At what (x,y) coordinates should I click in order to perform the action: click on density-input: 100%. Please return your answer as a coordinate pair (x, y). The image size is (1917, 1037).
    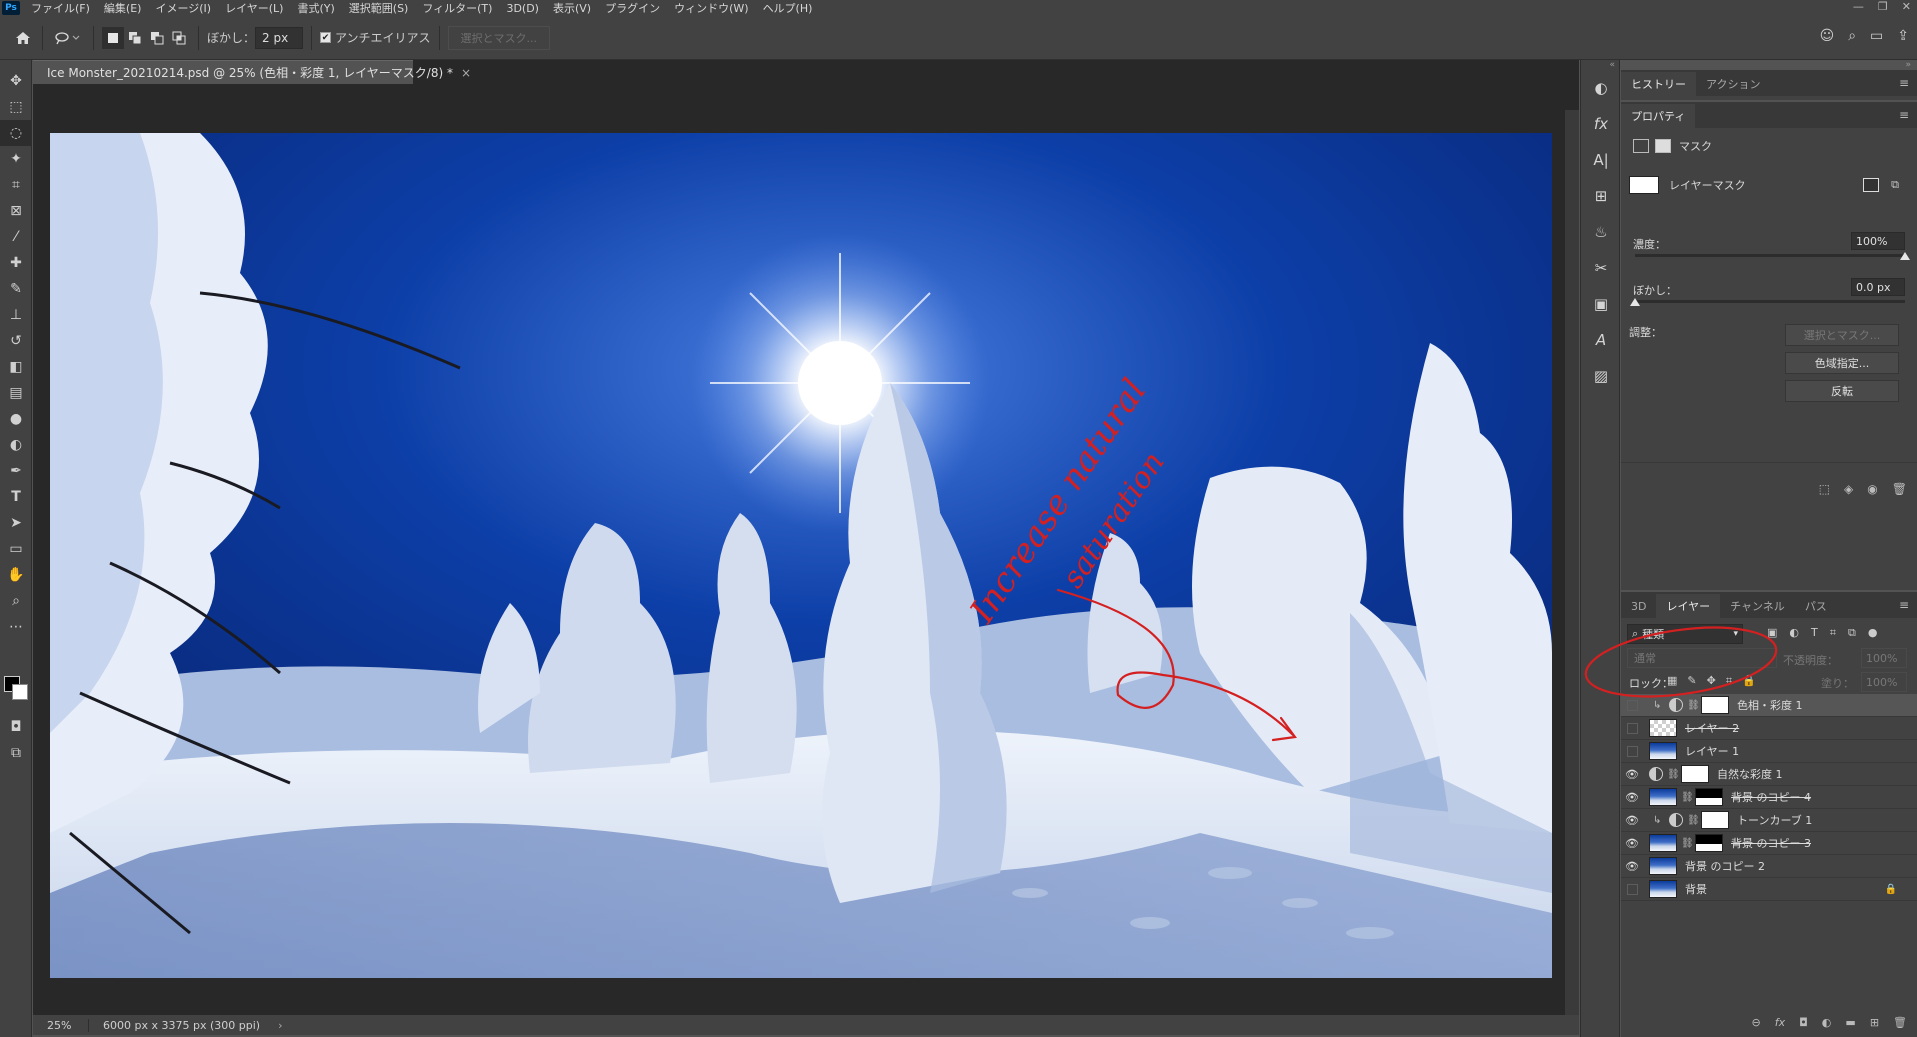
    Looking at the image, I should click on (1878, 241).